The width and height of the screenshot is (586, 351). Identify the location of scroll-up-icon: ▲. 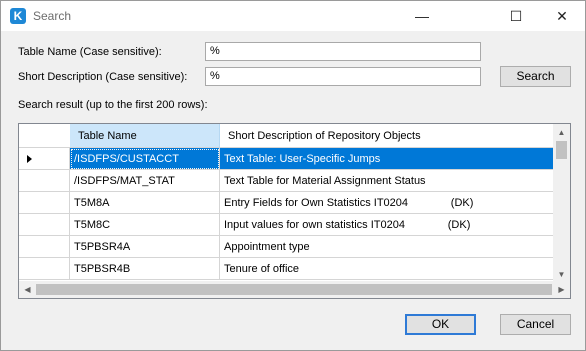
(561, 132).